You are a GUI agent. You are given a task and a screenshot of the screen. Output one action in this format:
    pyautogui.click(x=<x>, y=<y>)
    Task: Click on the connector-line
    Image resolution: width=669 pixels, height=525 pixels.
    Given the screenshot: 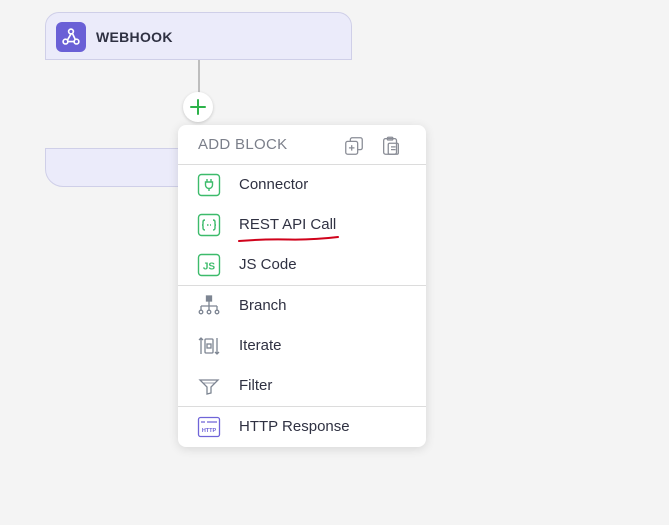 What is the action you would take?
    pyautogui.click(x=199, y=77)
    